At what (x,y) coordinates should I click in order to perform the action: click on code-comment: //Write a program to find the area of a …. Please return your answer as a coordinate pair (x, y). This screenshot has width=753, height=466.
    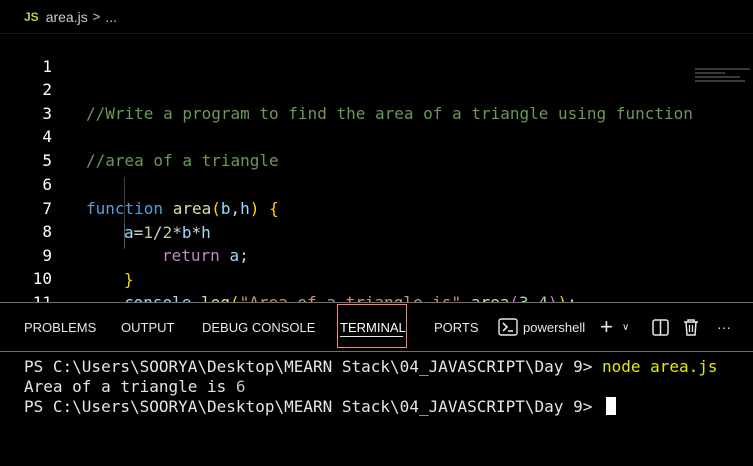
    Looking at the image, I should click on (389, 113).